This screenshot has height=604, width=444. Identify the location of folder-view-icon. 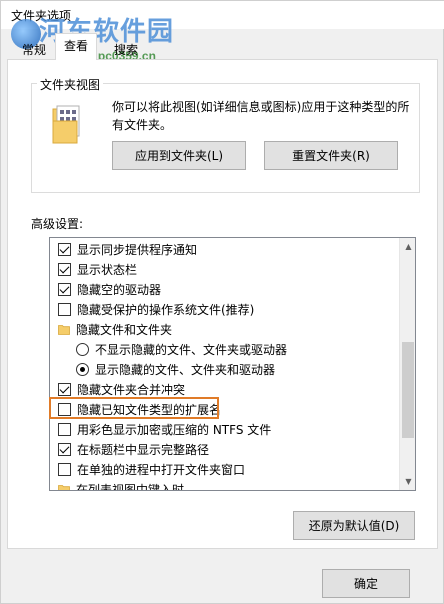
(66, 125).